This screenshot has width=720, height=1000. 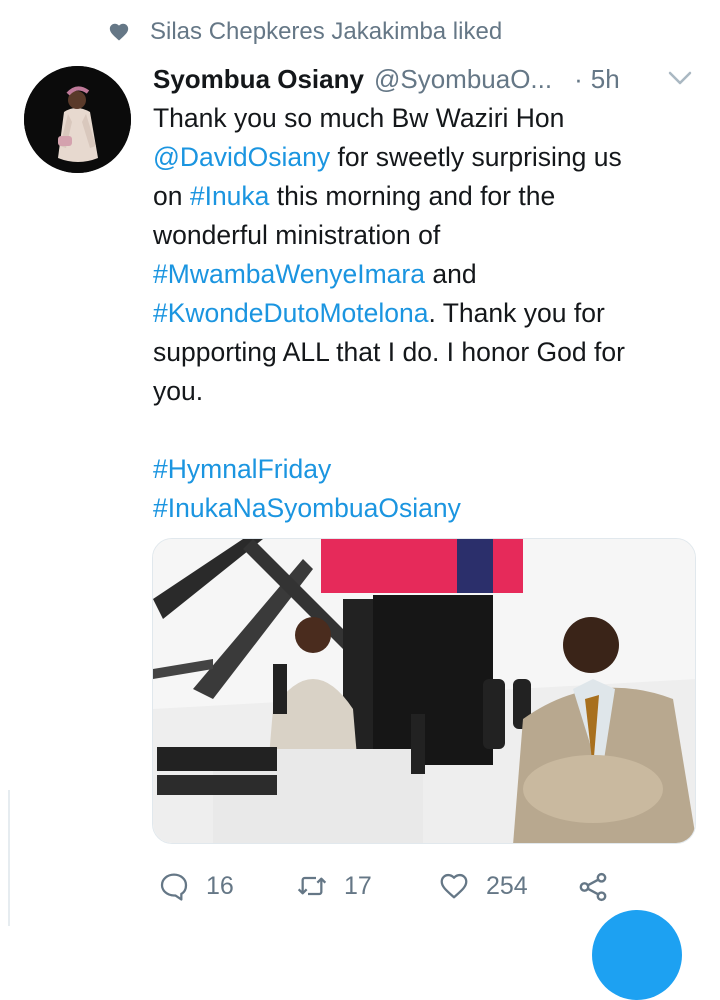 What do you see at coordinates (220, 885) in the screenshot?
I see `reply-count: 16` at bounding box center [220, 885].